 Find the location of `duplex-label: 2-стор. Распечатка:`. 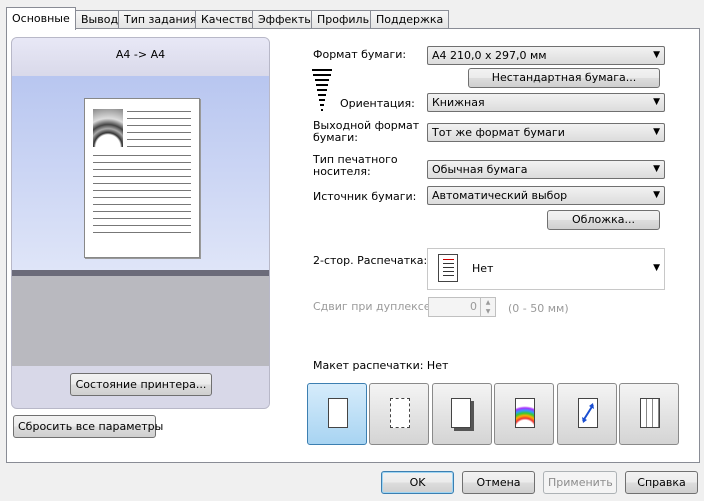

duplex-label: 2-стор. Распечатка: is located at coordinates (370, 260).